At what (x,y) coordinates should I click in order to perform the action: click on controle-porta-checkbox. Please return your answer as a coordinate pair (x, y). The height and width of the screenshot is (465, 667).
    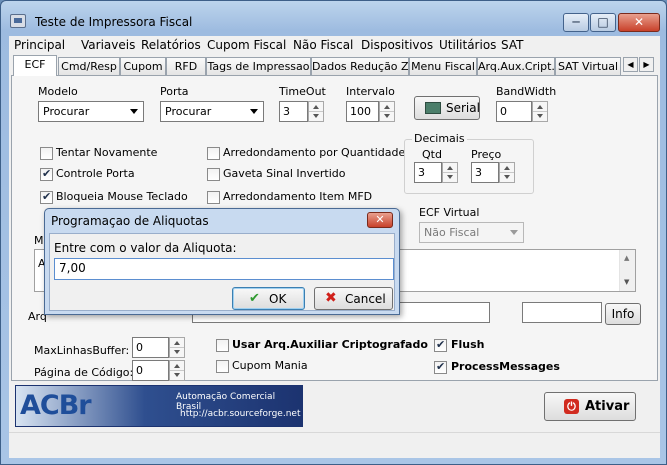
    Looking at the image, I should click on (46, 174).